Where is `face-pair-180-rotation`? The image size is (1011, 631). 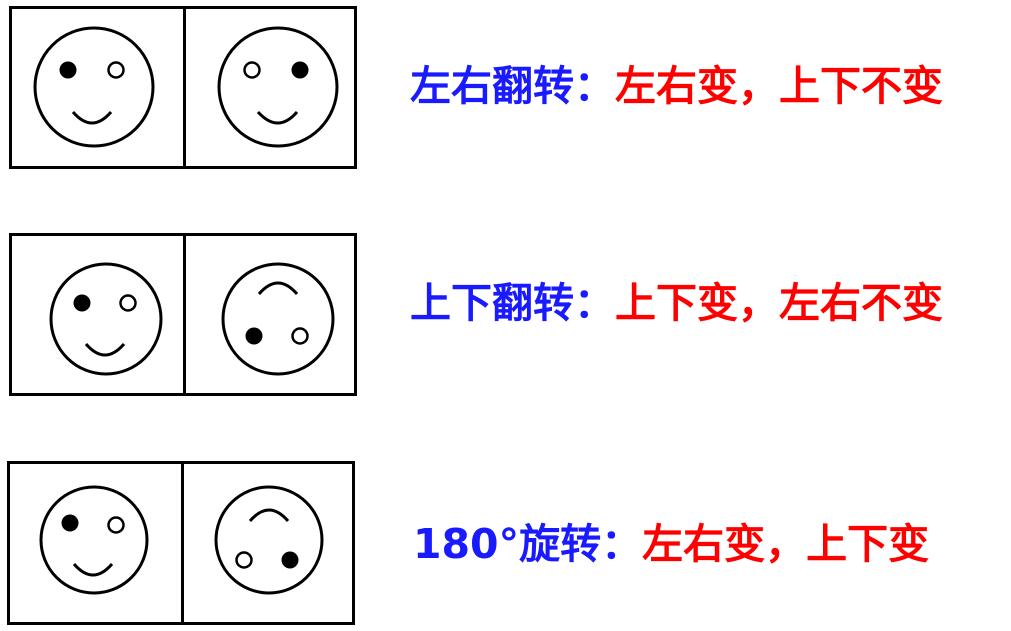 face-pair-180-rotation is located at coordinates (181, 543).